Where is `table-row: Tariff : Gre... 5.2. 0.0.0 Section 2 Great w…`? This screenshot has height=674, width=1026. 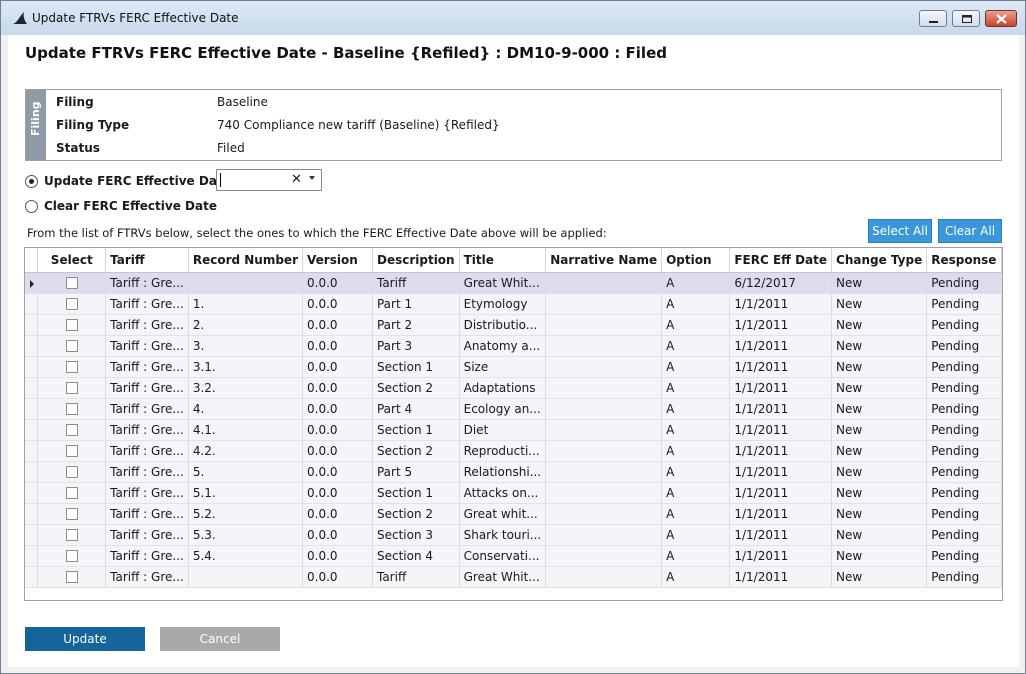
table-row: Tariff : Gre... 5.2. 0.0.0 Section 2 Great w… is located at coordinates (513, 514).